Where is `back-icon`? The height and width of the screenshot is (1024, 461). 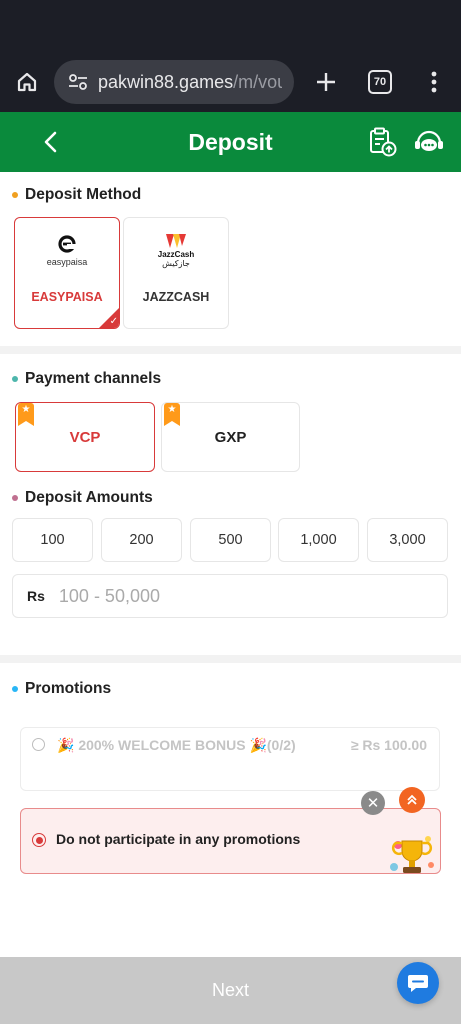 back-icon is located at coordinates (51, 142).